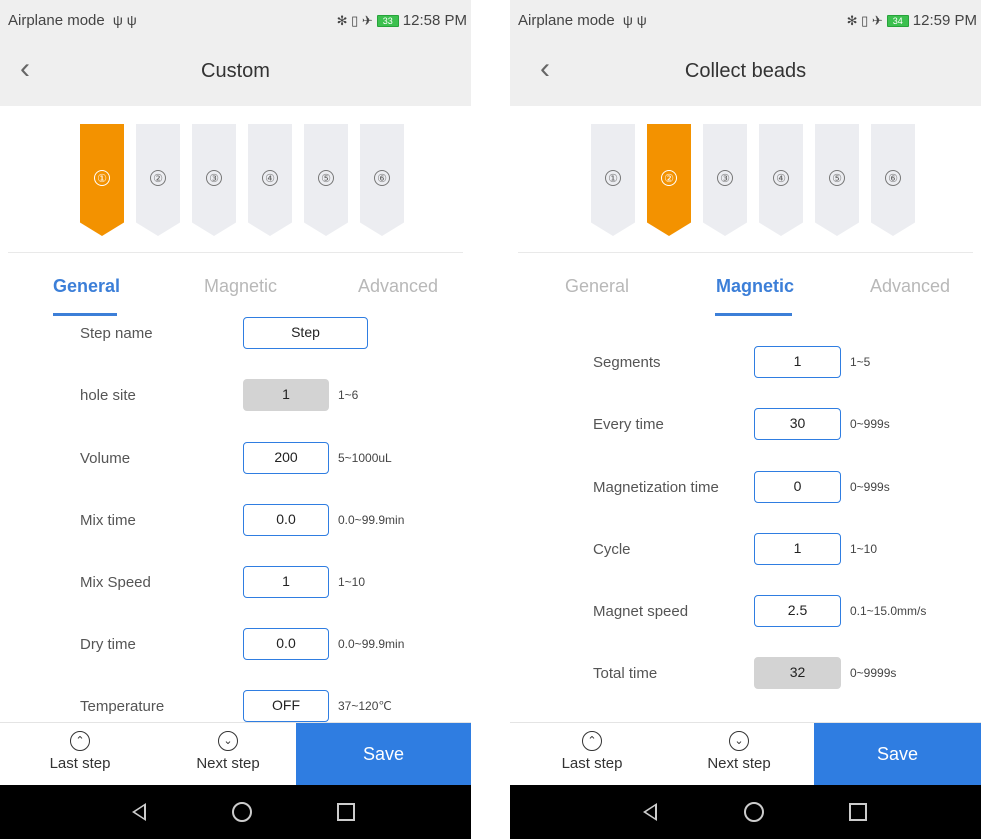 The height and width of the screenshot is (839, 981). I want to click on tab-bar: General Magnetic Advanced, so click(745, 293).